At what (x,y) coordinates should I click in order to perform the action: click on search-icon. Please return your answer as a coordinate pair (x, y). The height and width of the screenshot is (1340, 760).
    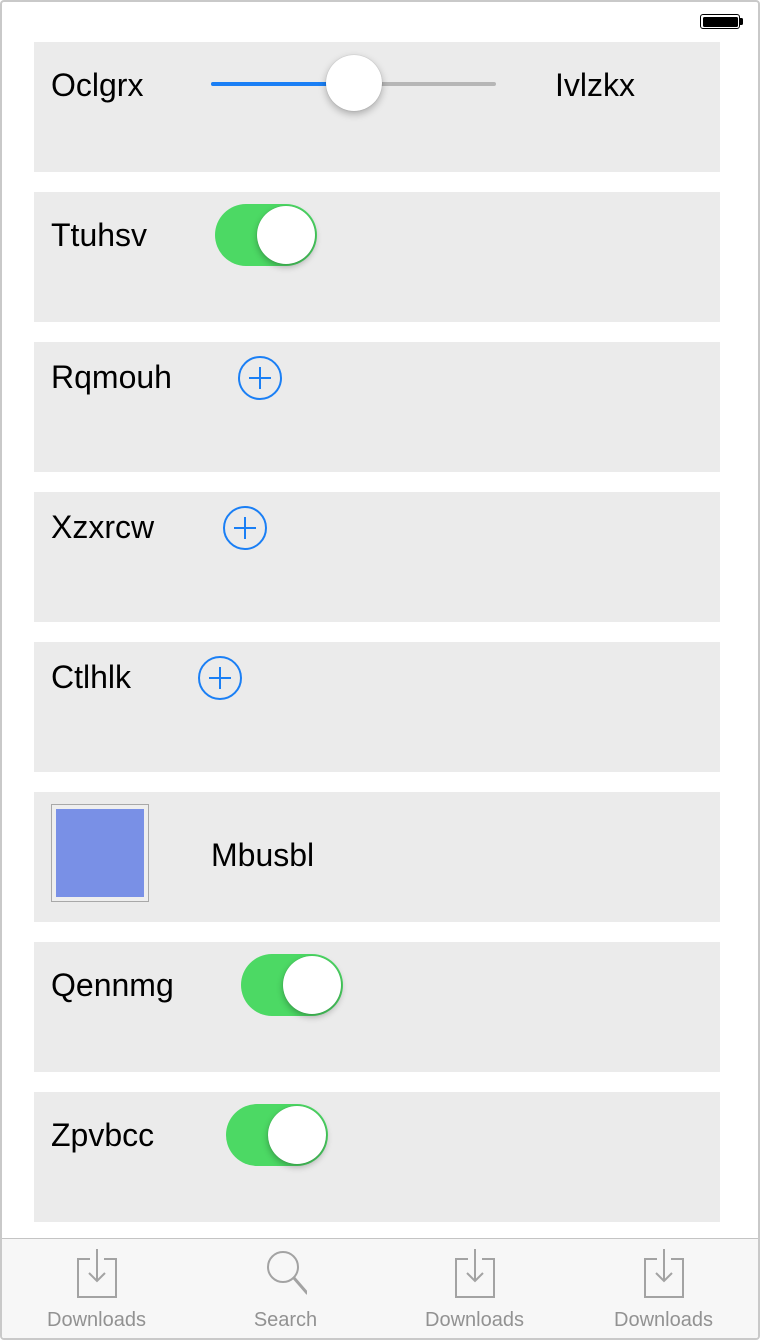
    Looking at the image, I should click on (287, 1273).